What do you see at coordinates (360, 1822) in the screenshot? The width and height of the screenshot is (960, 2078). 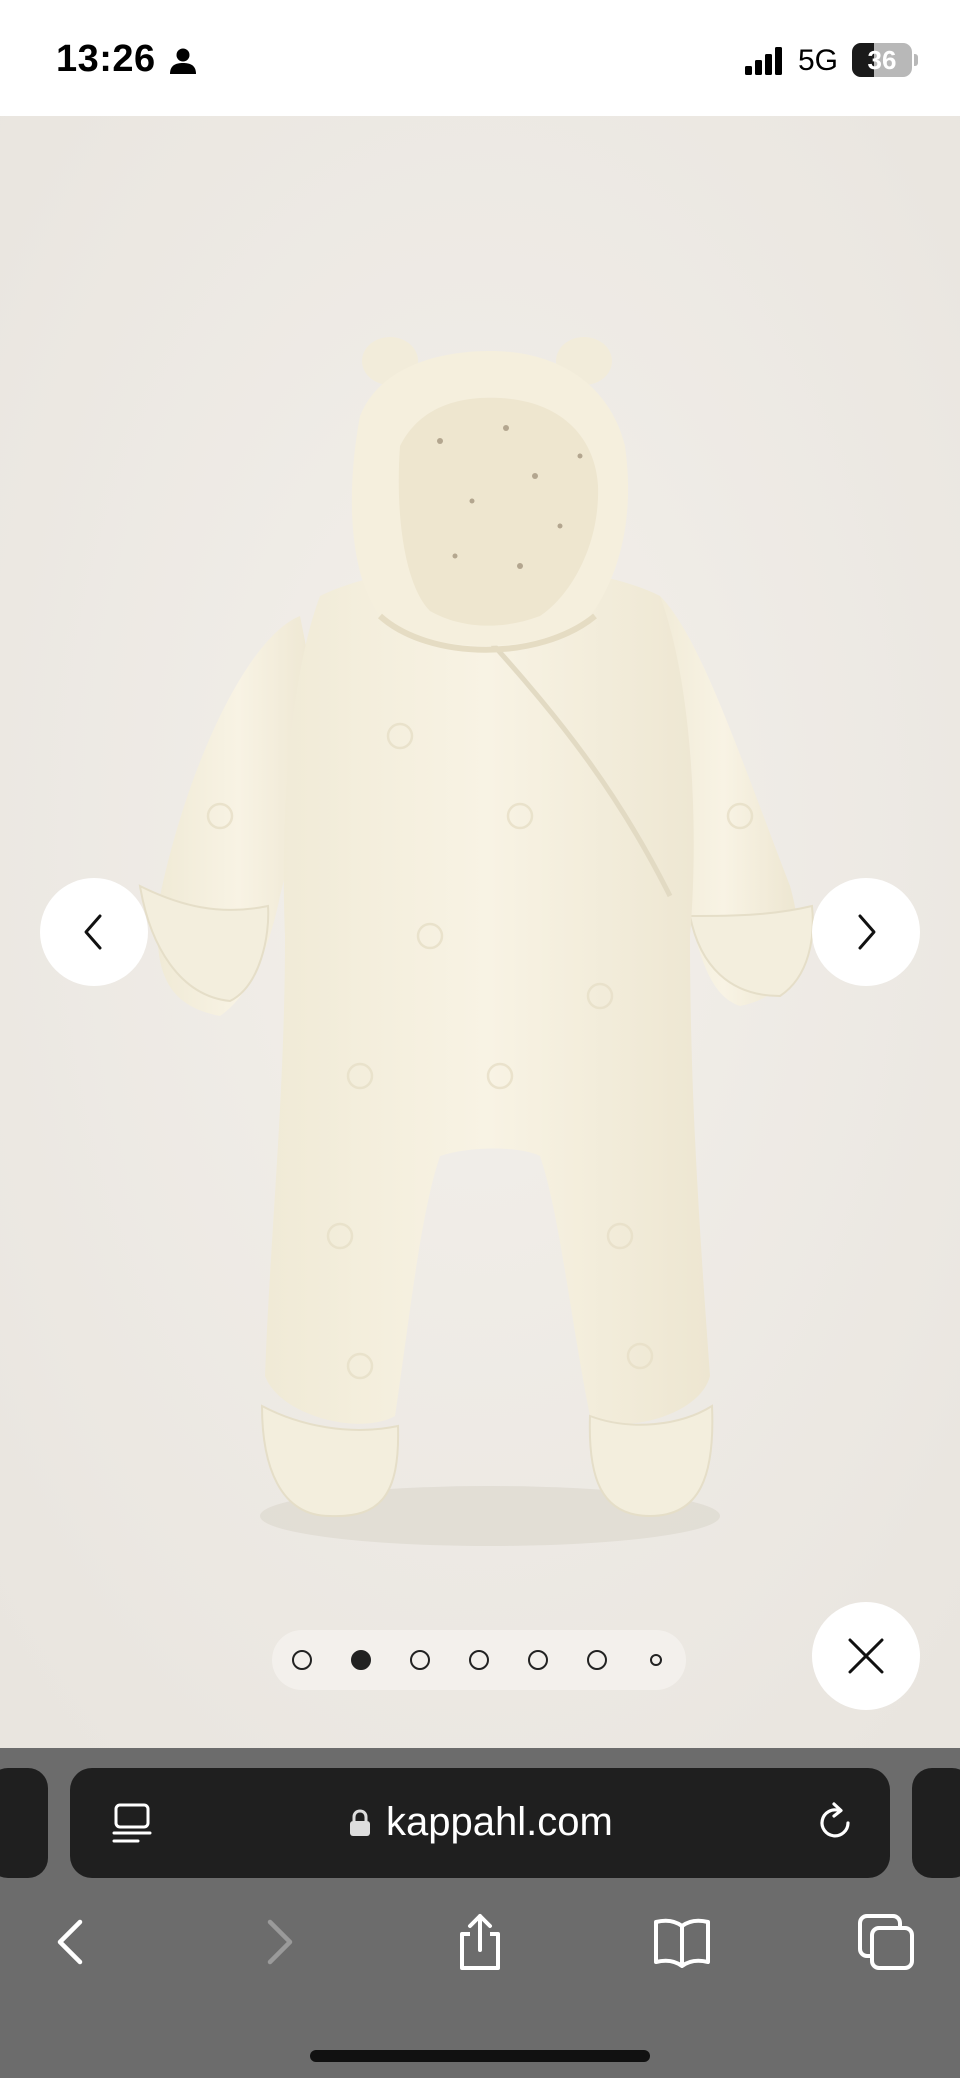 I see `lock-icon` at bounding box center [360, 1822].